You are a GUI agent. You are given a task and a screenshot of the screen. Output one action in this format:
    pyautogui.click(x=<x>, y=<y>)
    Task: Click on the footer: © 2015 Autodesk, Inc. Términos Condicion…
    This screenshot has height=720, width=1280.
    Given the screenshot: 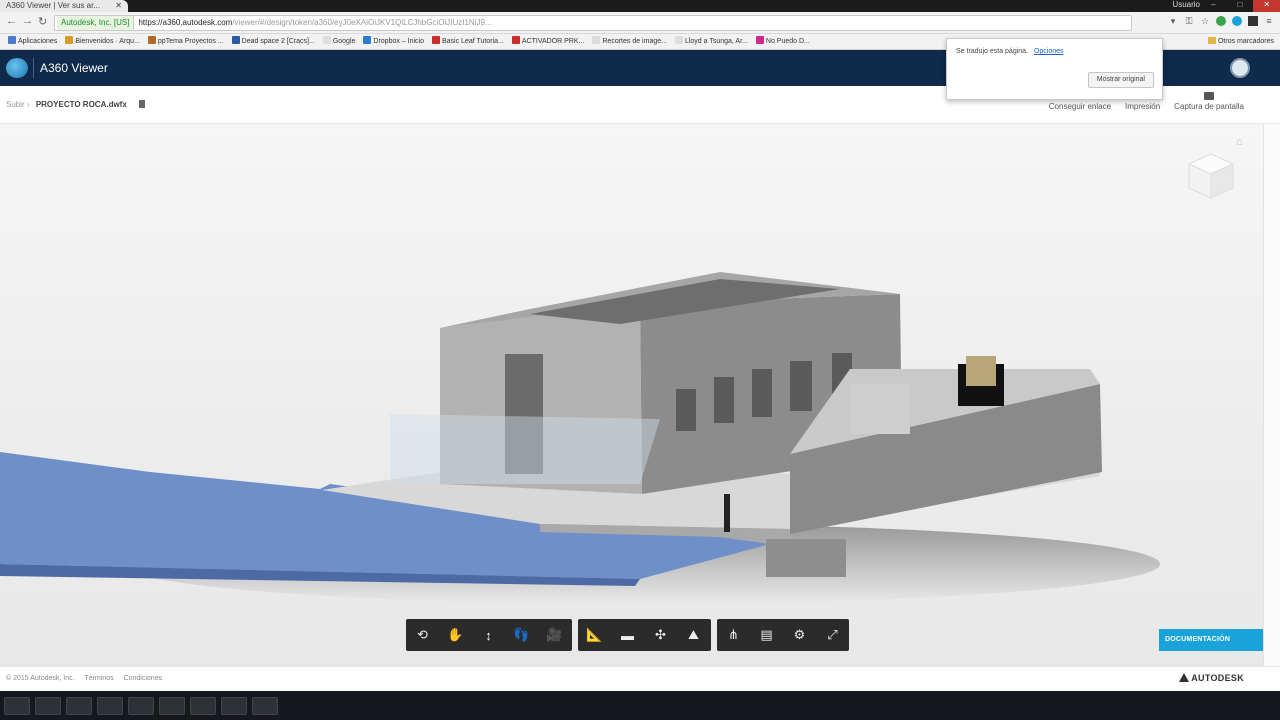 What is the action you would take?
    pyautogui.click(x=640, y=678)
    